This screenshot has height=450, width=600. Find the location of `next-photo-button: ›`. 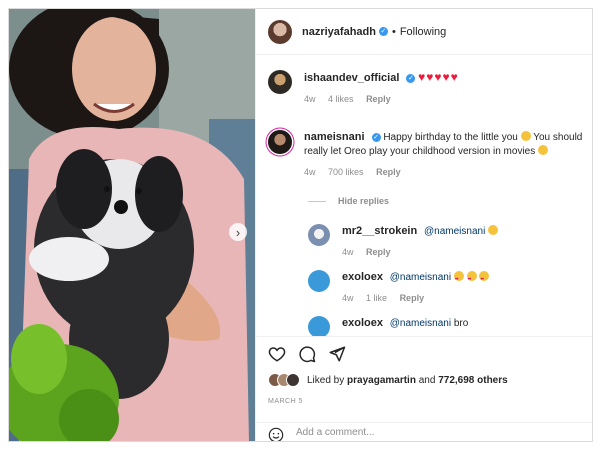

next-photo-button: › is located at coordinates (238, 232).